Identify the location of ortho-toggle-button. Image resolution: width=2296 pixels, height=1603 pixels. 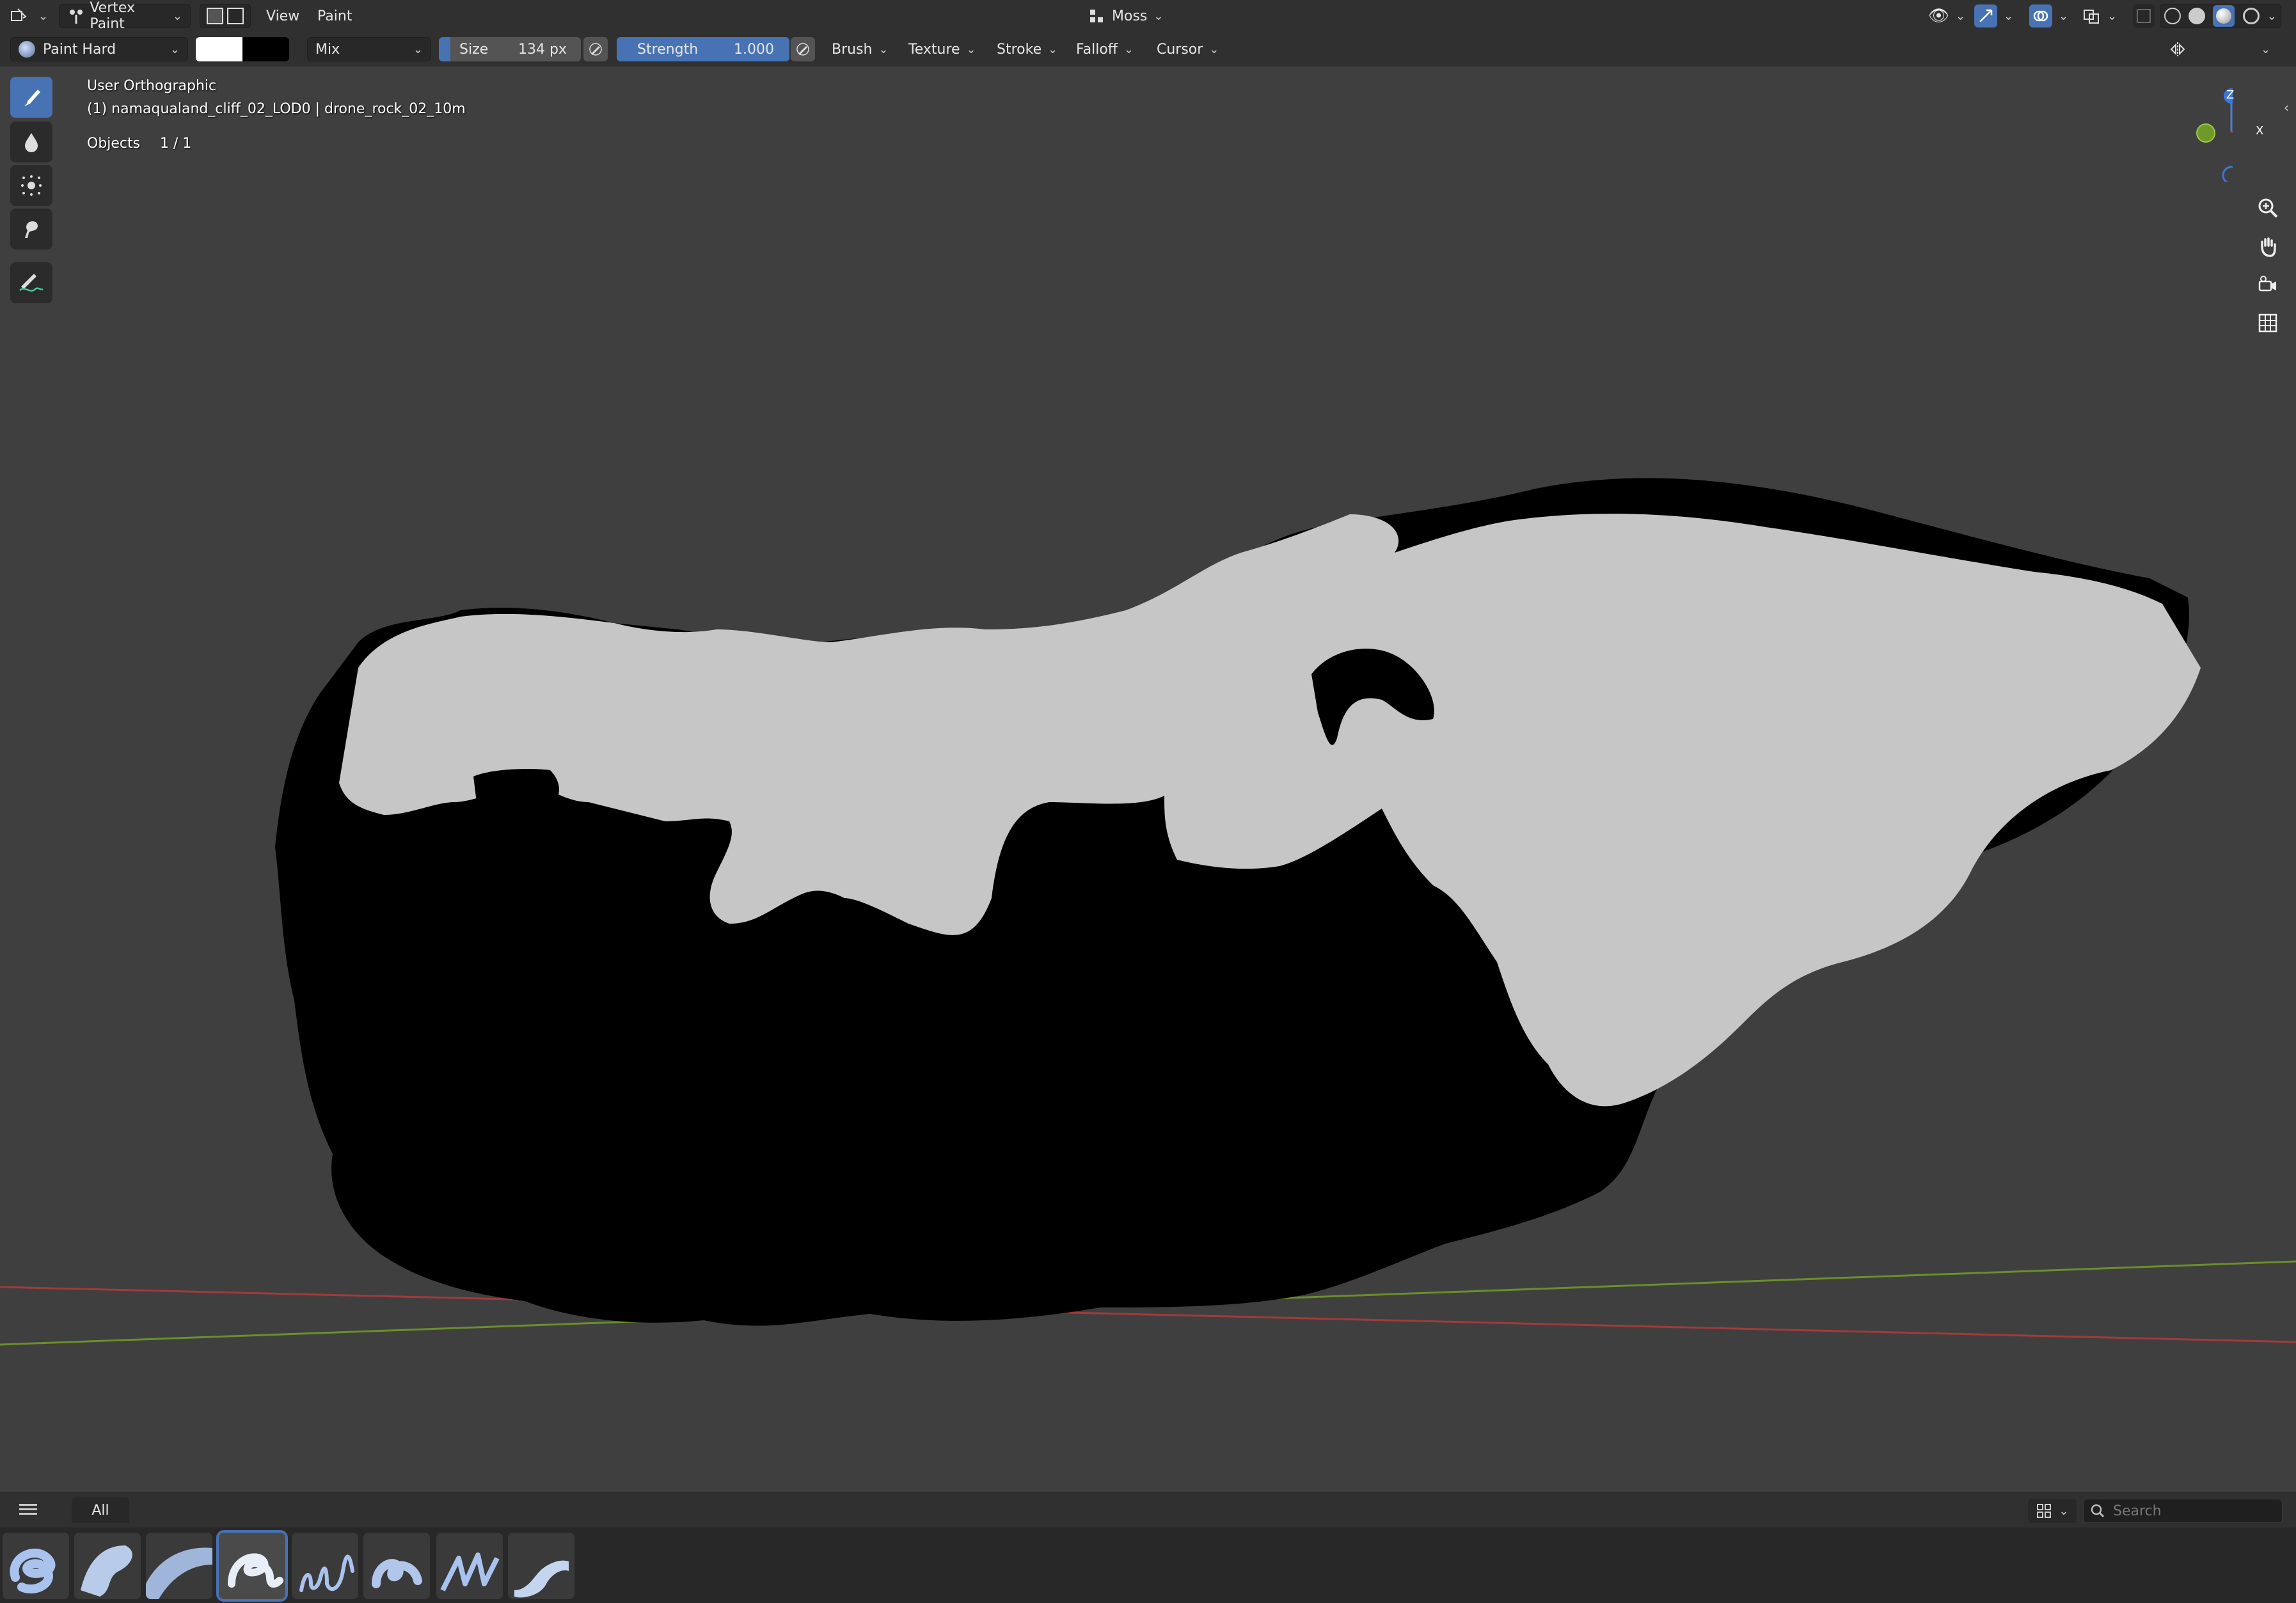
(2268, 323).